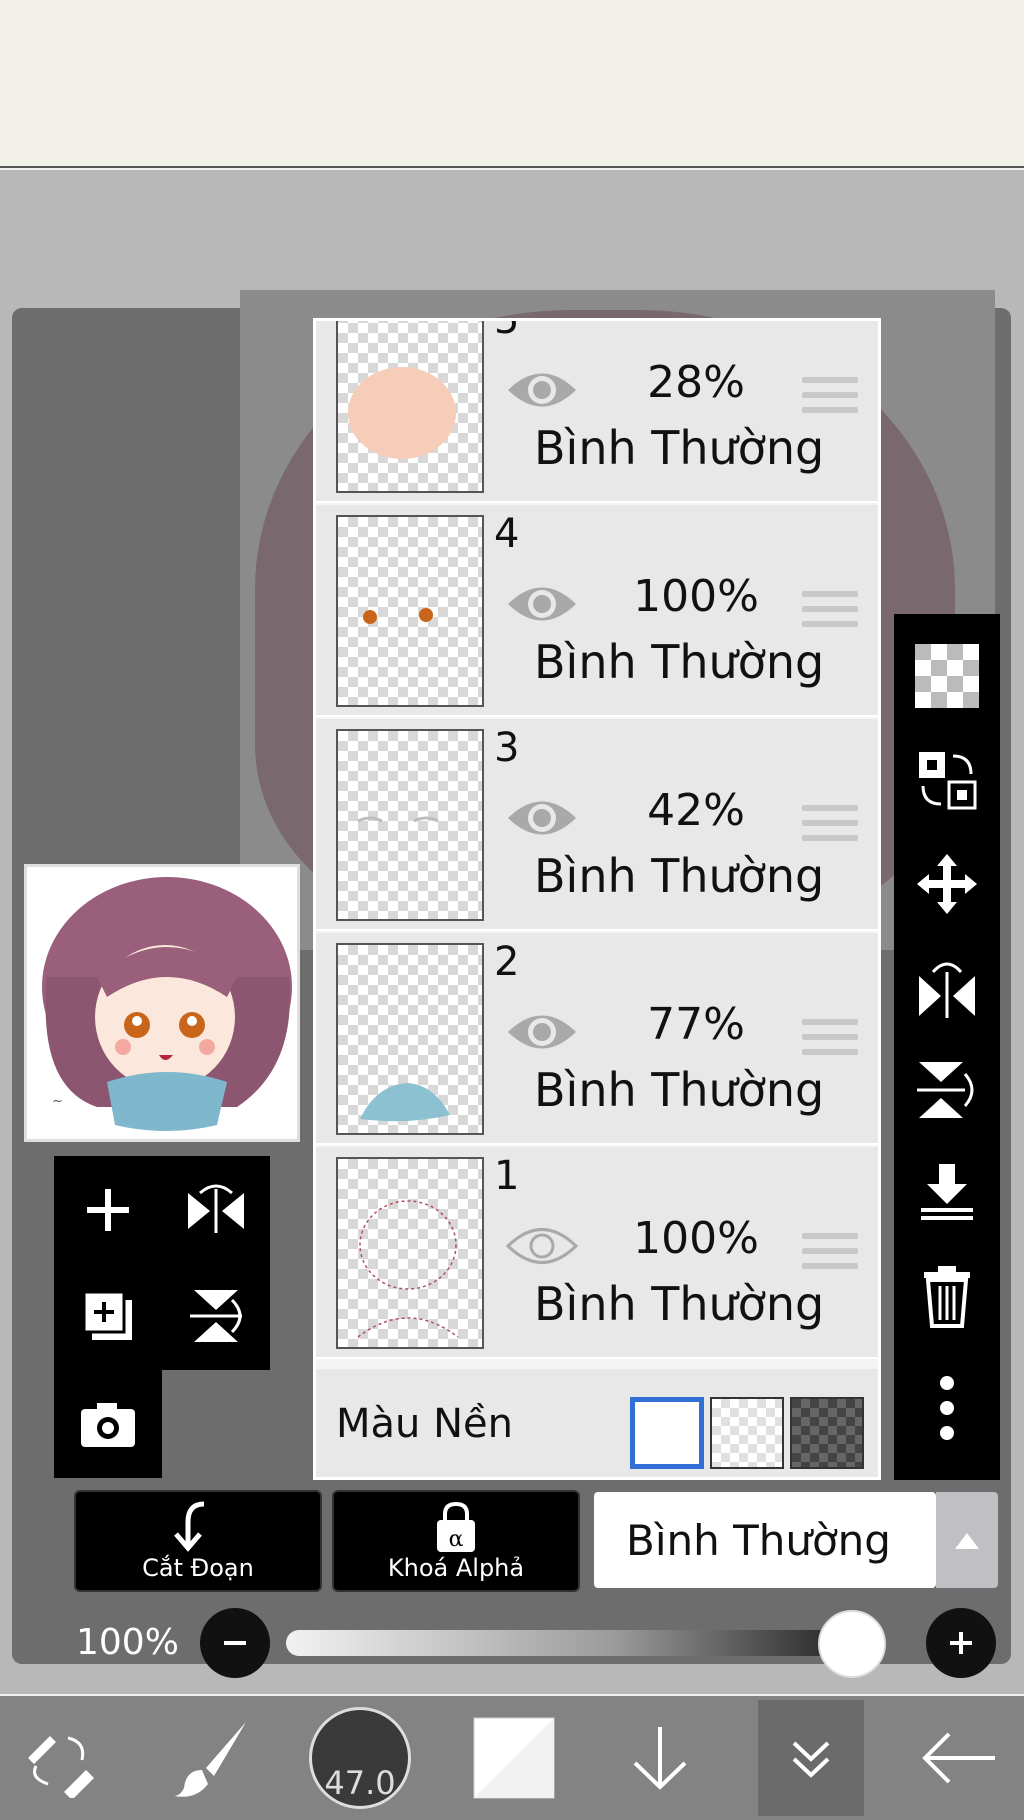  I want to click on layer-number: 4, so click(507, 534).